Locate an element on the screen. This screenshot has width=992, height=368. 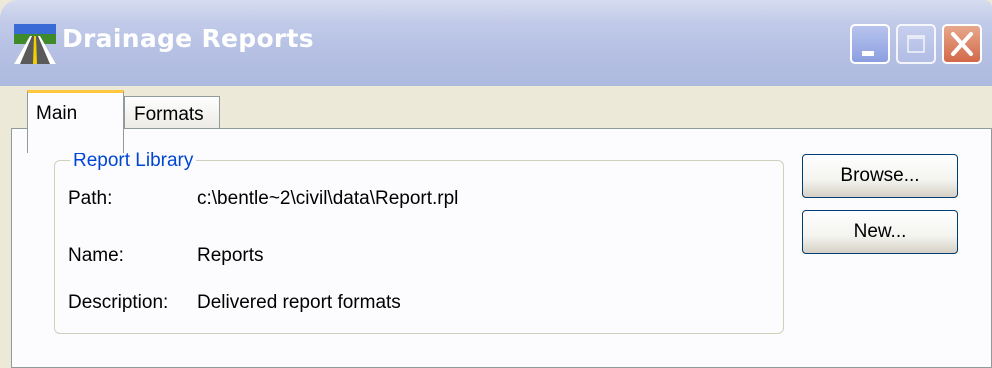
minimize-icon is located at coordinates (868, 53).